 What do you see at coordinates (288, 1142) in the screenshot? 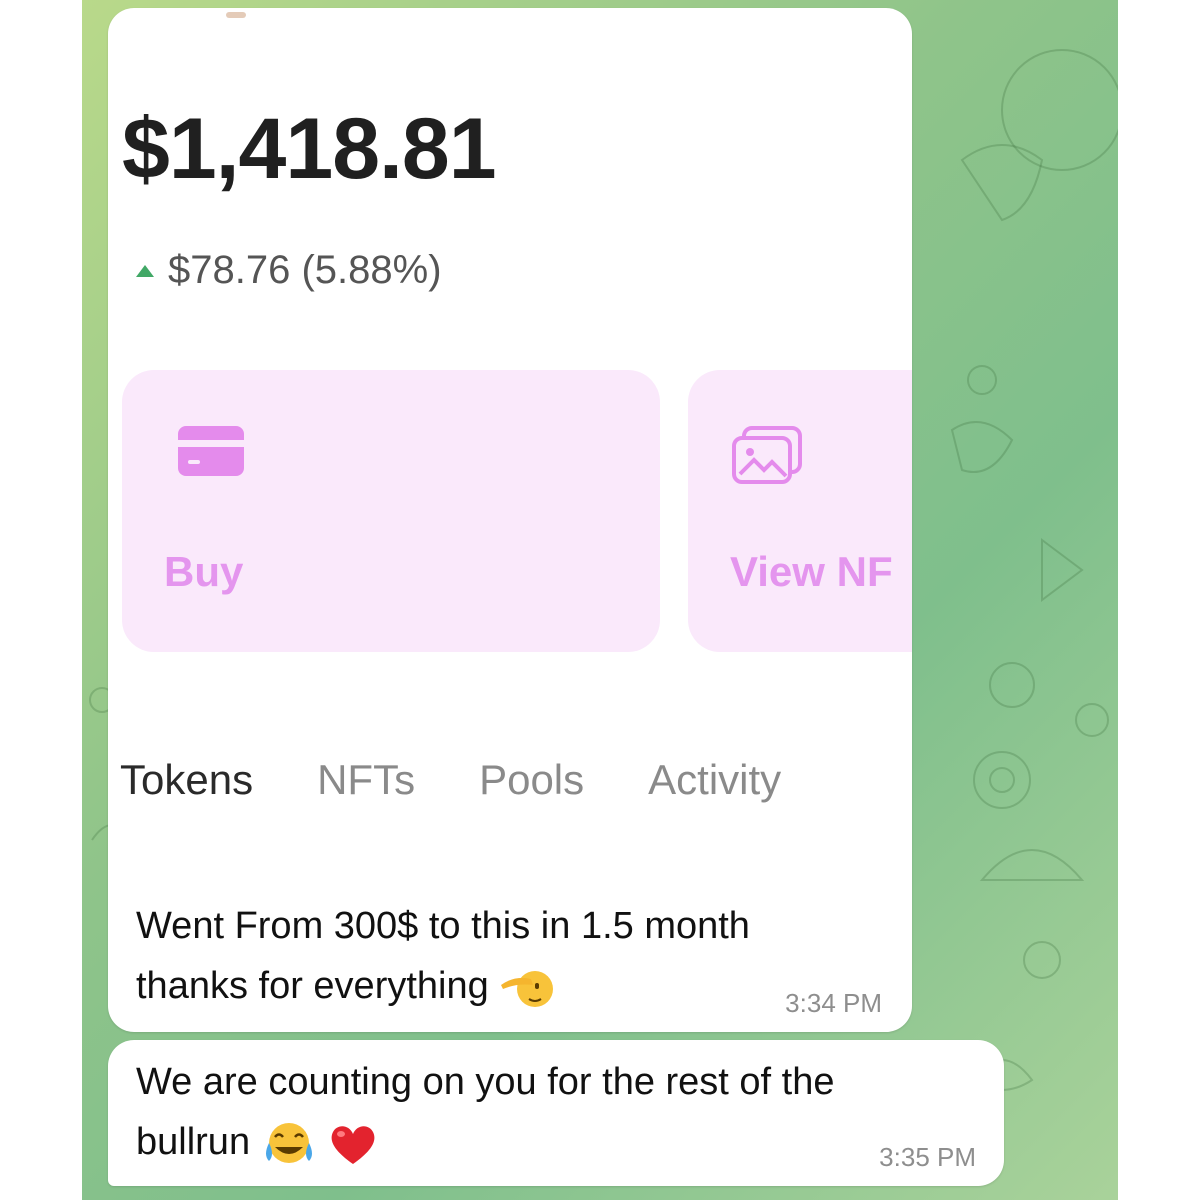
I see `tears-of-joy-icon` at bounding box center [288, 1142].